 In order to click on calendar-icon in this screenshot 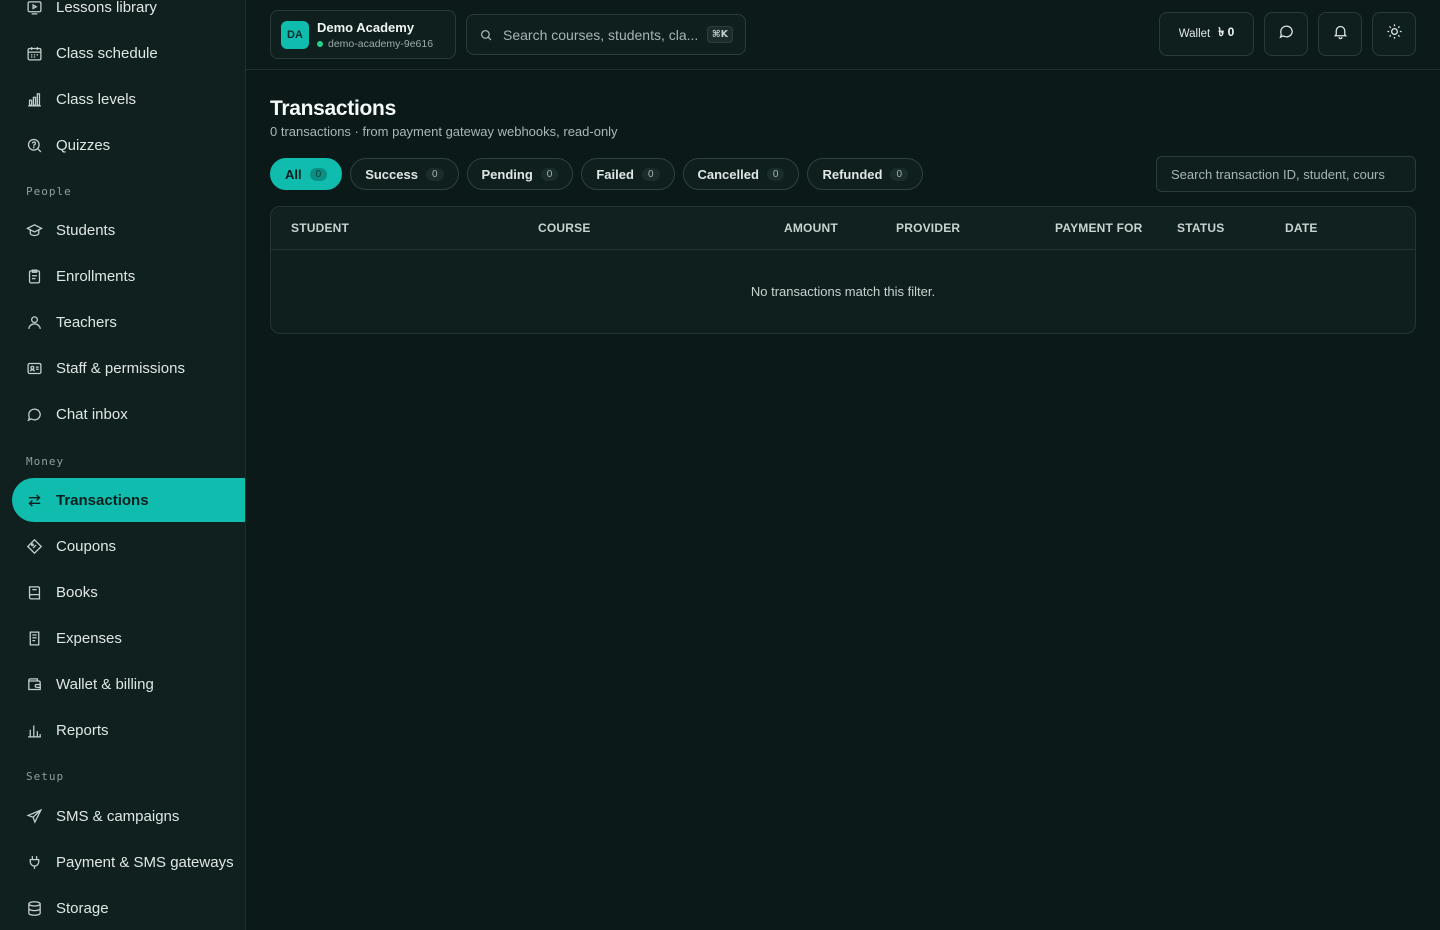, I will do `click(34, 53)`.